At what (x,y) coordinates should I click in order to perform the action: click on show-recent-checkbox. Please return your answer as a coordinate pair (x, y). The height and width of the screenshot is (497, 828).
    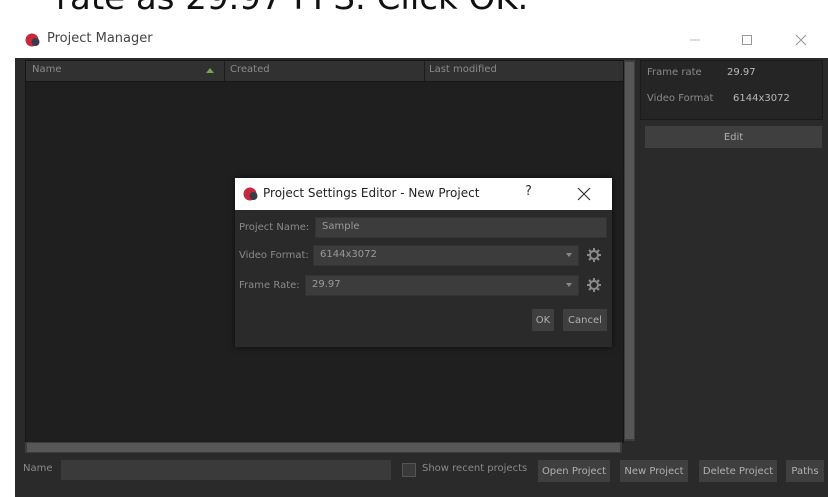
    Looking at the image, I should click on (409, 470).